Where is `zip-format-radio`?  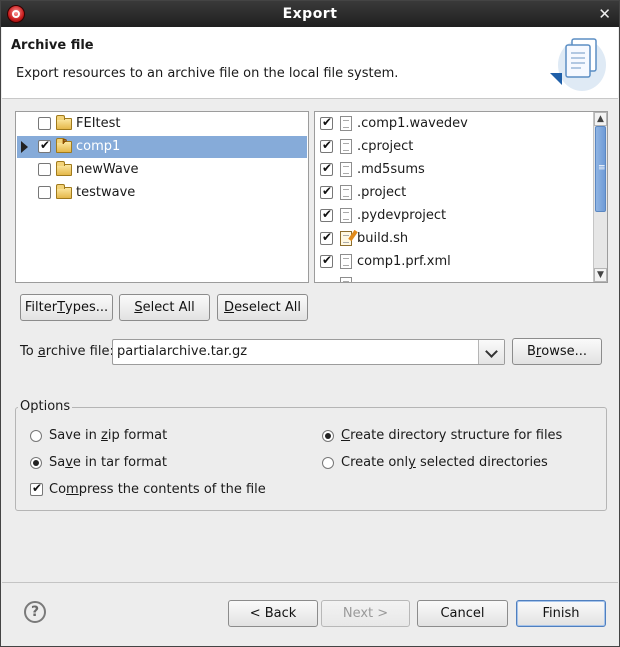
zip-format-radio is located at coordinates (36, 436).